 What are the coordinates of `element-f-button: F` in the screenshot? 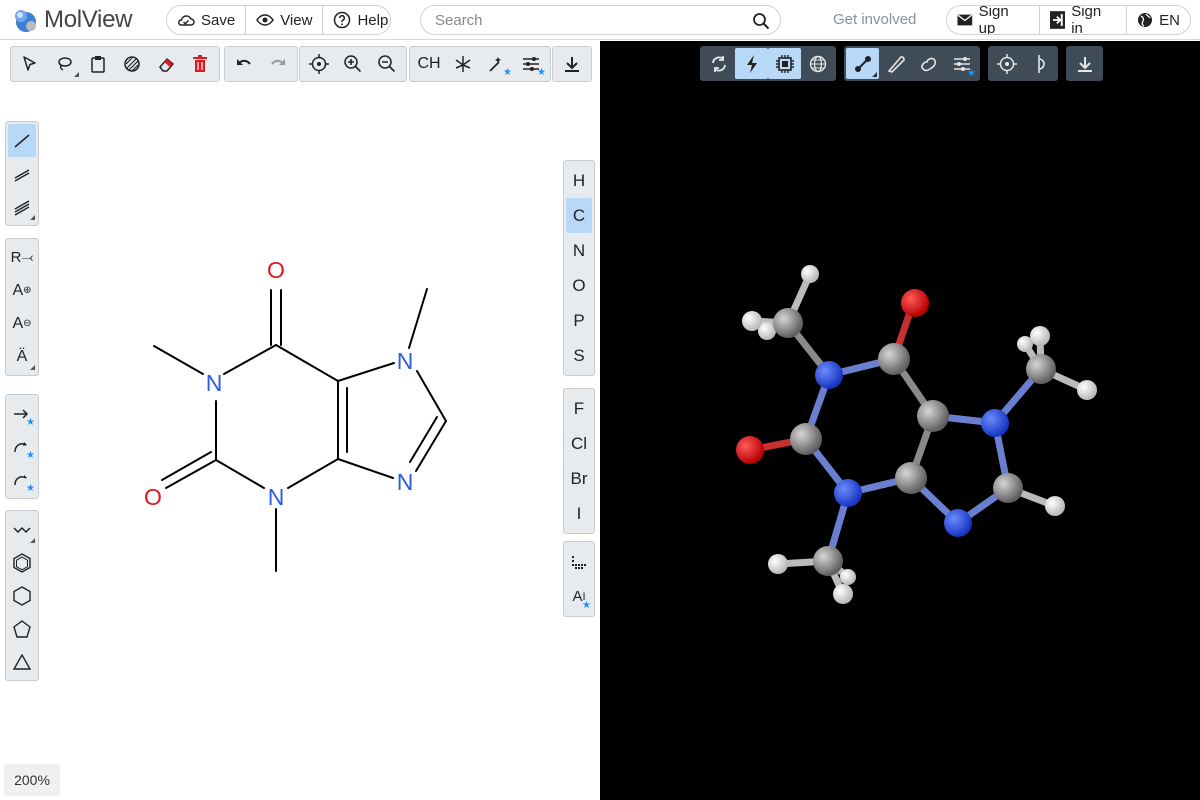 It's located at (579, 408).